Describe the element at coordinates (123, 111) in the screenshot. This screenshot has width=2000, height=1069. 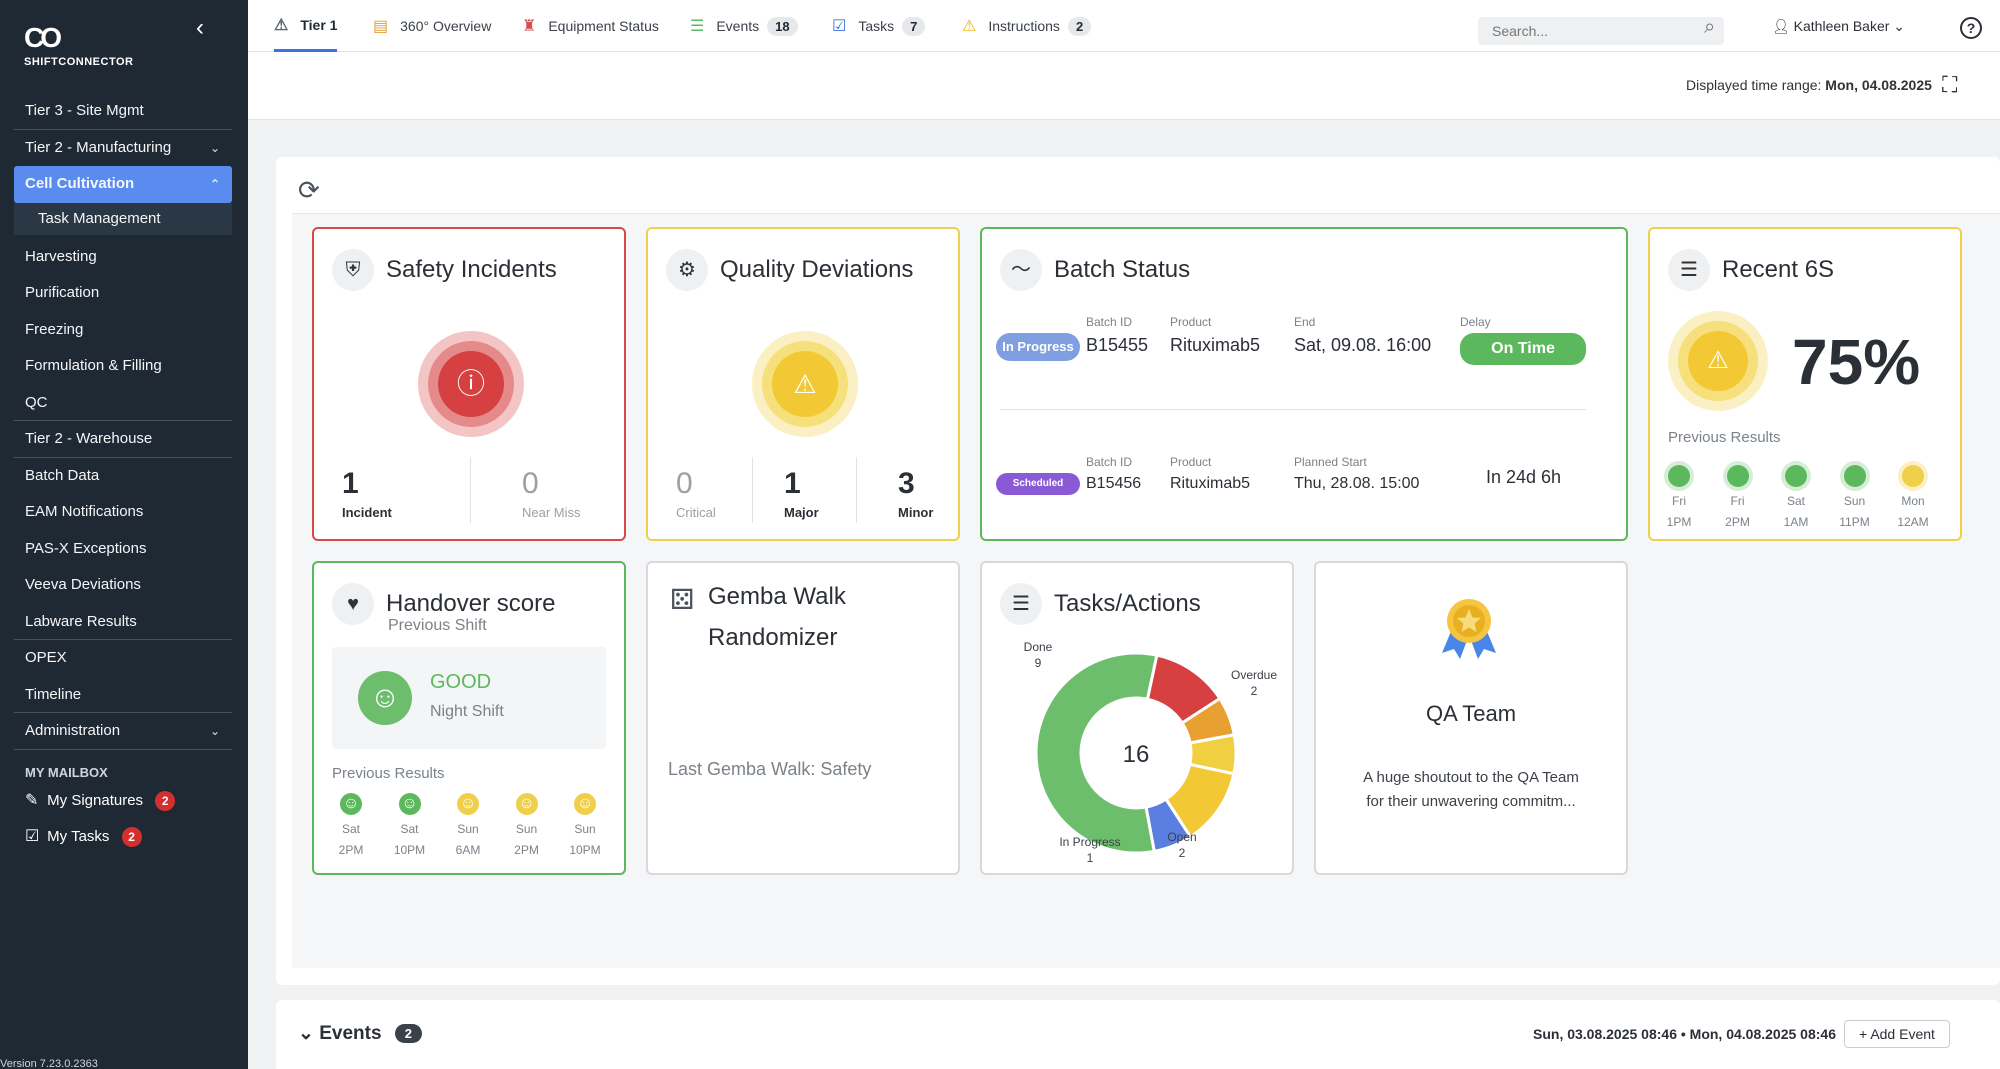
I see `sidebar-item-tier3: Tier 3 - Site Mgmt` at that location.